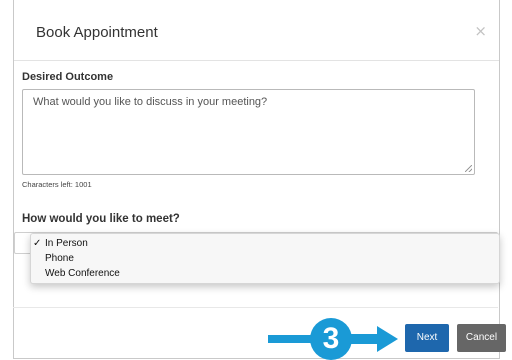 The width and height of the screenshot is (512, 360). I want to click on cancel-button: Cancel, so click(481, 338).